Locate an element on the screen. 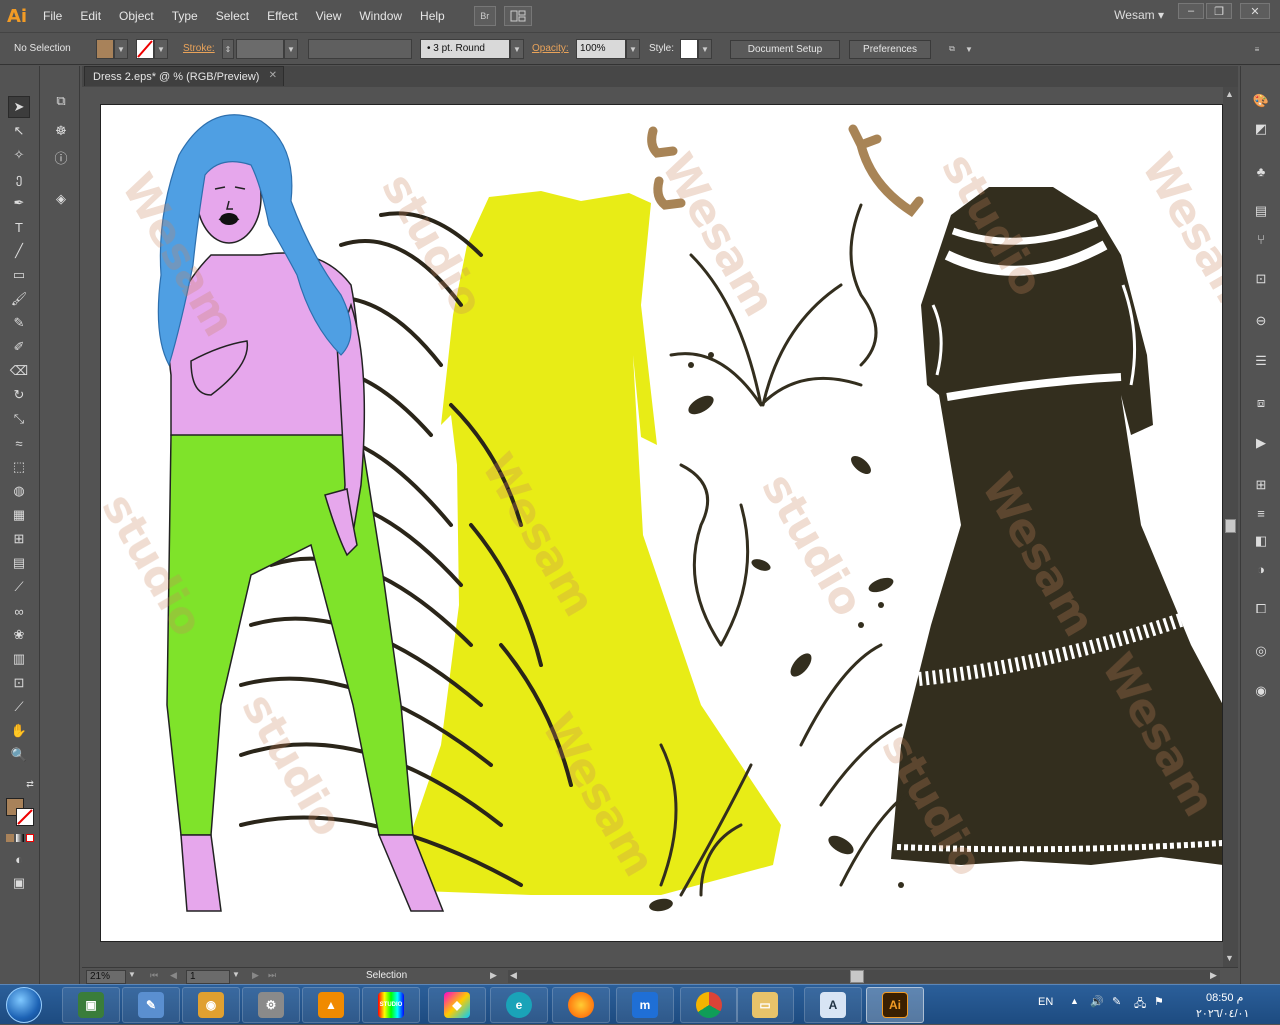 The height and width of the screenshot is (1025, 1280). zoom-tool: 🔍 is located at coordinates (19, 755).